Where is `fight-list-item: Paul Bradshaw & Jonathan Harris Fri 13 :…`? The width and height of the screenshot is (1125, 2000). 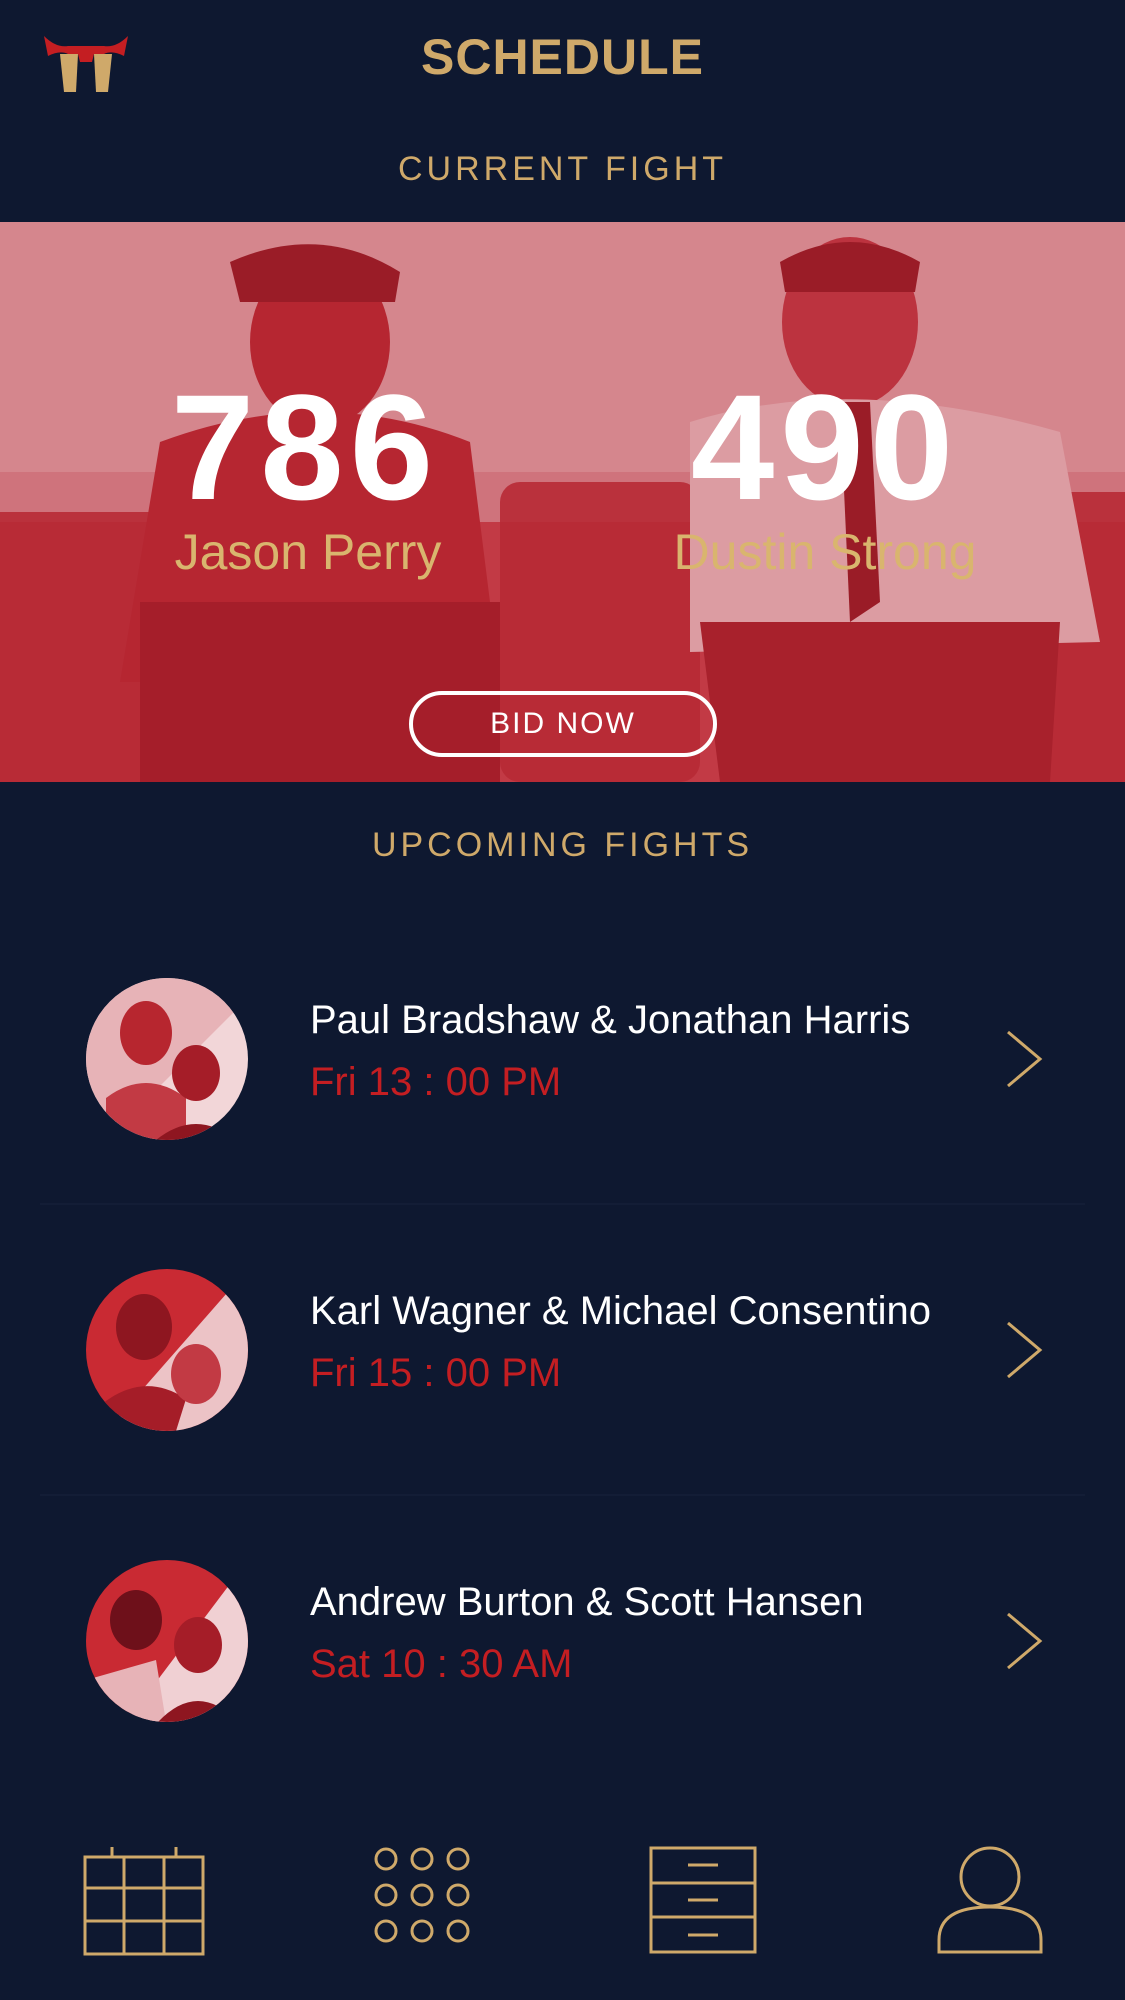
fight-list-item: Paul Bradshaw & Jonathan Harris Fri 13 :… is located at coordinates (562, 1043).